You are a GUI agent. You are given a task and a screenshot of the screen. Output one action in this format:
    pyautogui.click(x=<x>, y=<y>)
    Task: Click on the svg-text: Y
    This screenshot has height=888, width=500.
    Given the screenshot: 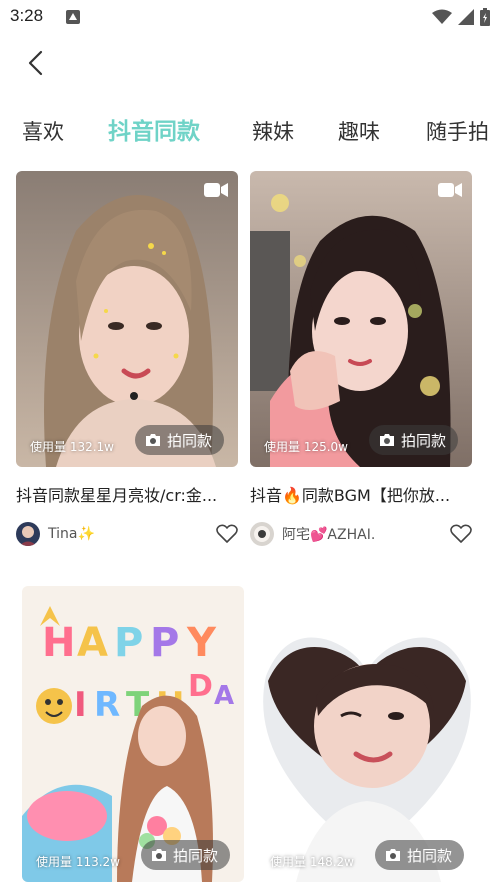 What is the action you would take?
    pyautogui.click(x=201, y=643)
    